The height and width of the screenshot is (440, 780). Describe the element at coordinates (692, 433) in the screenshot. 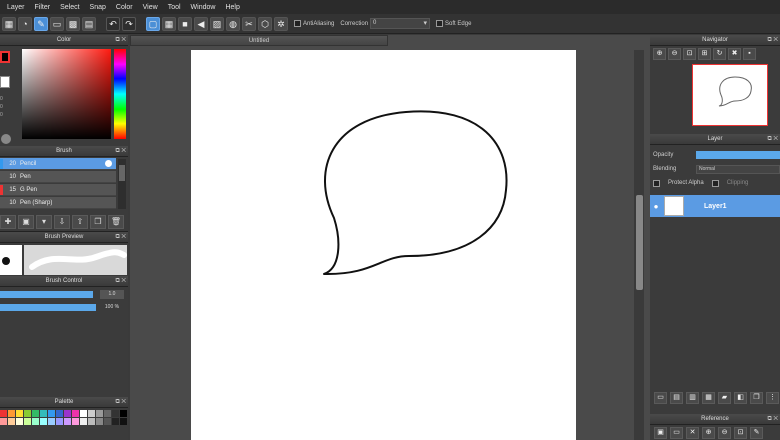

I see `close-reference-icon: ✕` at that location.